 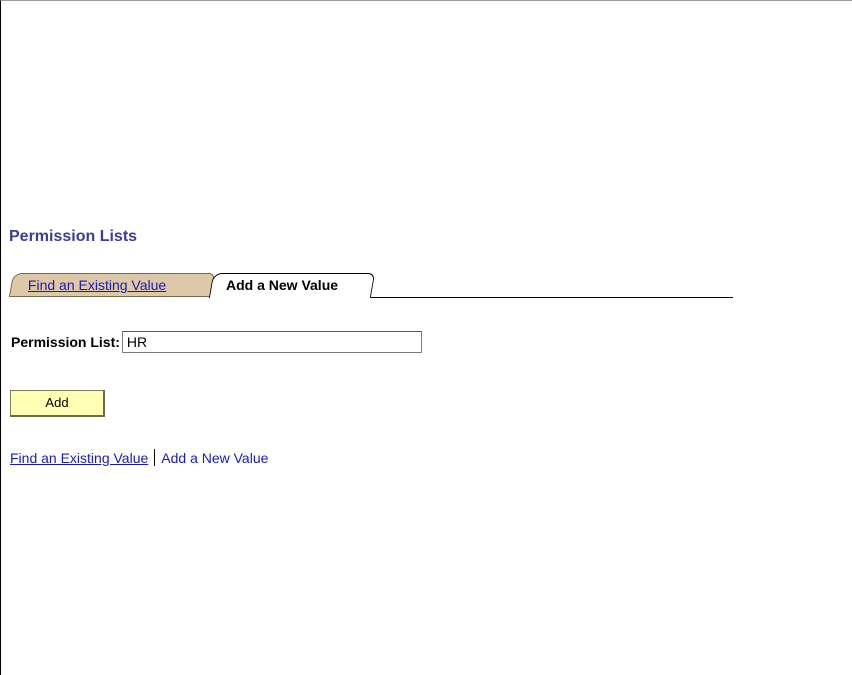 I want to click on tab-find-existing-value-label: Find an Existing Value, so click(x=97, y=285).